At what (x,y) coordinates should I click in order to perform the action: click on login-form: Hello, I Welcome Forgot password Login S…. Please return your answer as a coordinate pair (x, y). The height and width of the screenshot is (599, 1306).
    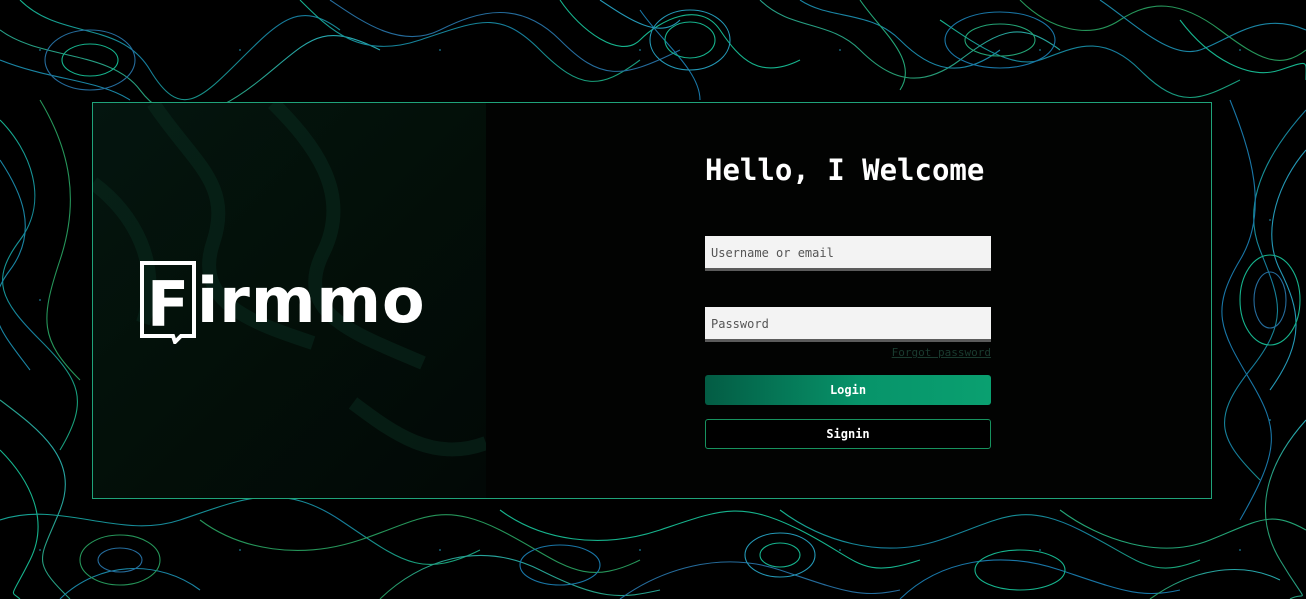
    Looking at the image, I should click on (850, 300).